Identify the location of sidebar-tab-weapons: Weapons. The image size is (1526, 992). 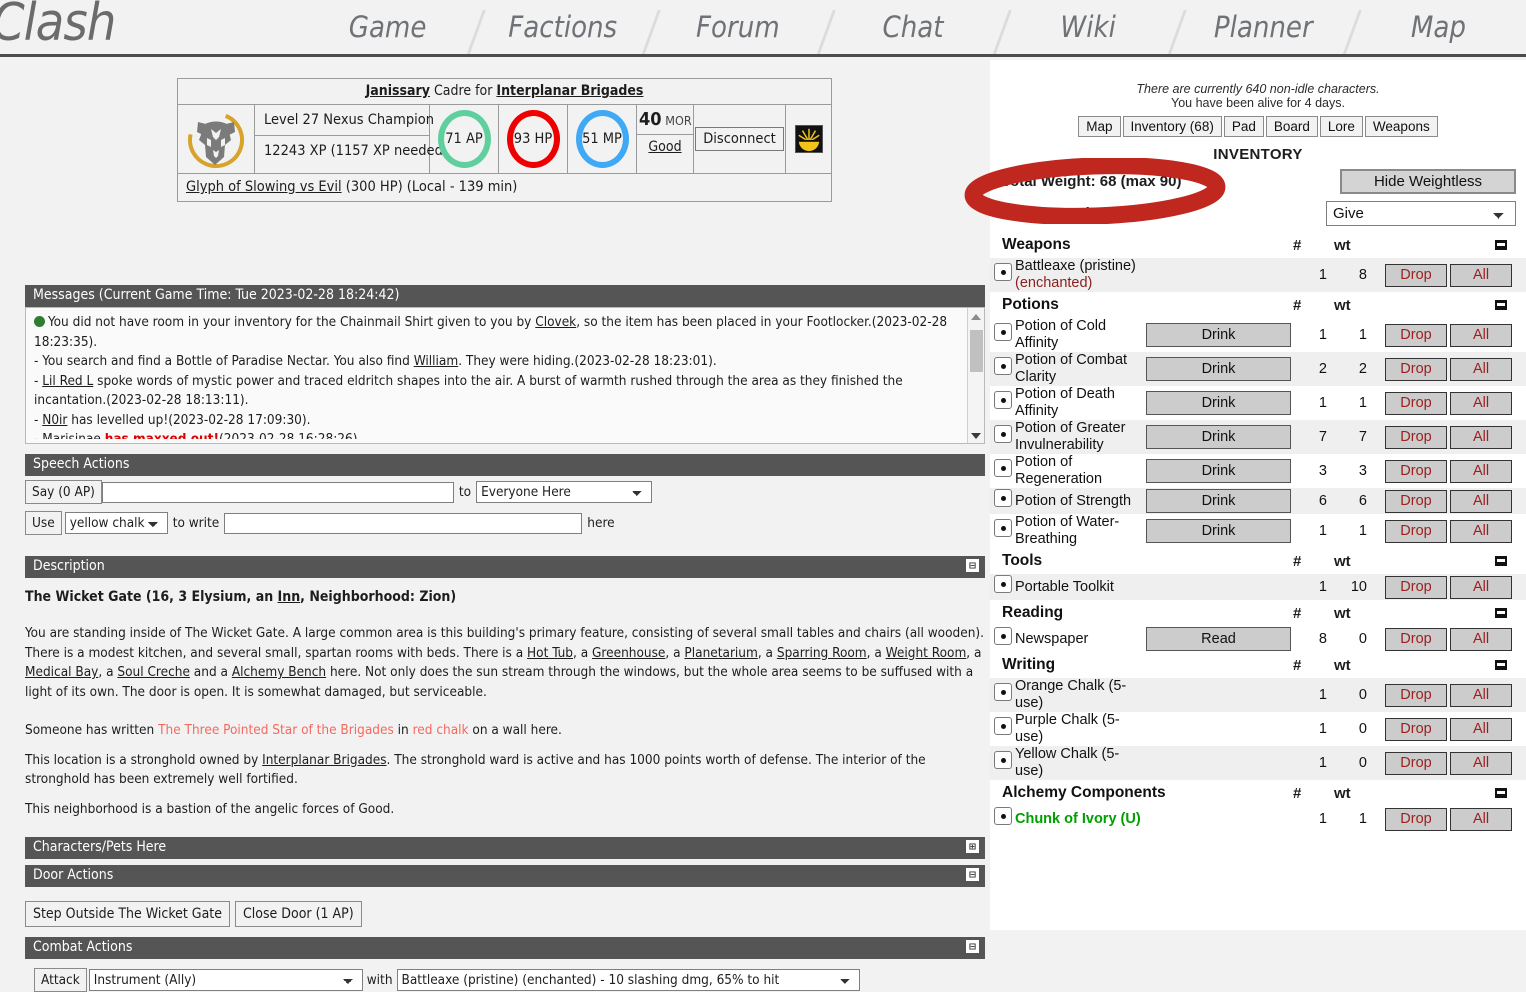
(1401, 126).